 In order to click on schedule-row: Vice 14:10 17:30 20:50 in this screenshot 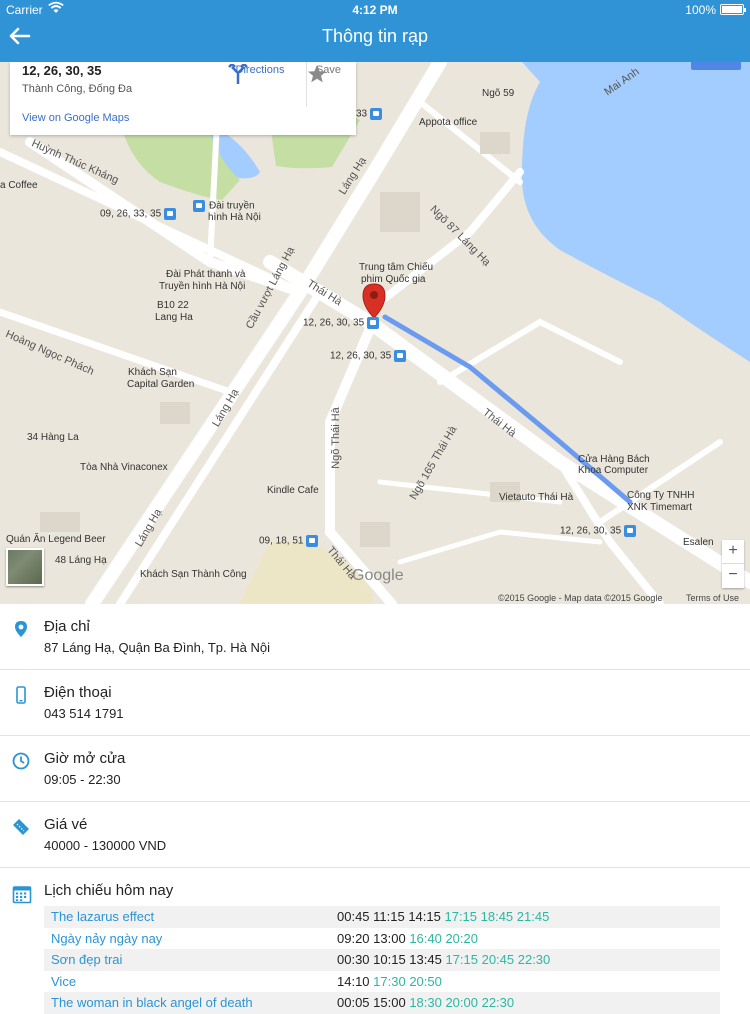, I will do `click(382, 982)`.